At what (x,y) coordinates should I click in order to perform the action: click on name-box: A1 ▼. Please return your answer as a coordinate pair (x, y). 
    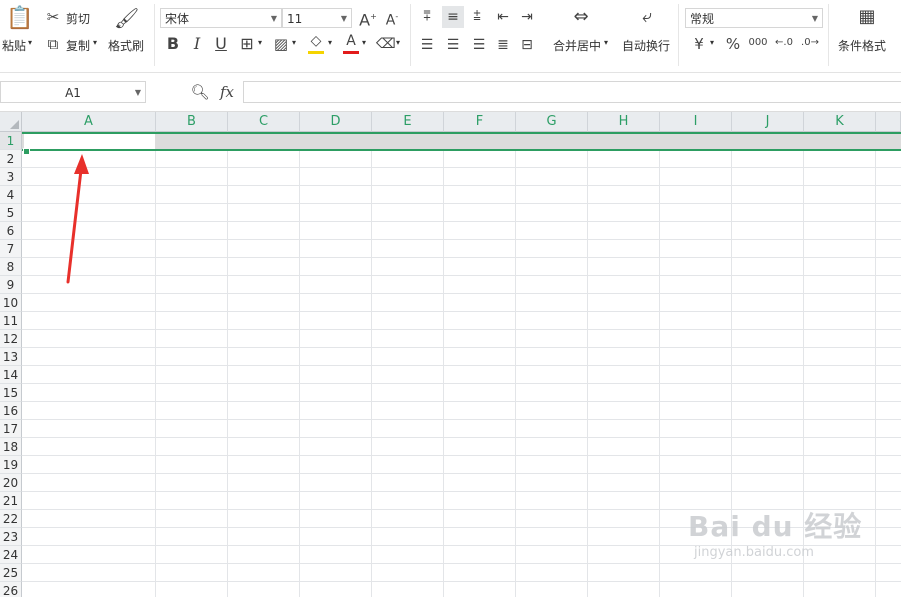
    Looking at the image, I should click on (73, 92).